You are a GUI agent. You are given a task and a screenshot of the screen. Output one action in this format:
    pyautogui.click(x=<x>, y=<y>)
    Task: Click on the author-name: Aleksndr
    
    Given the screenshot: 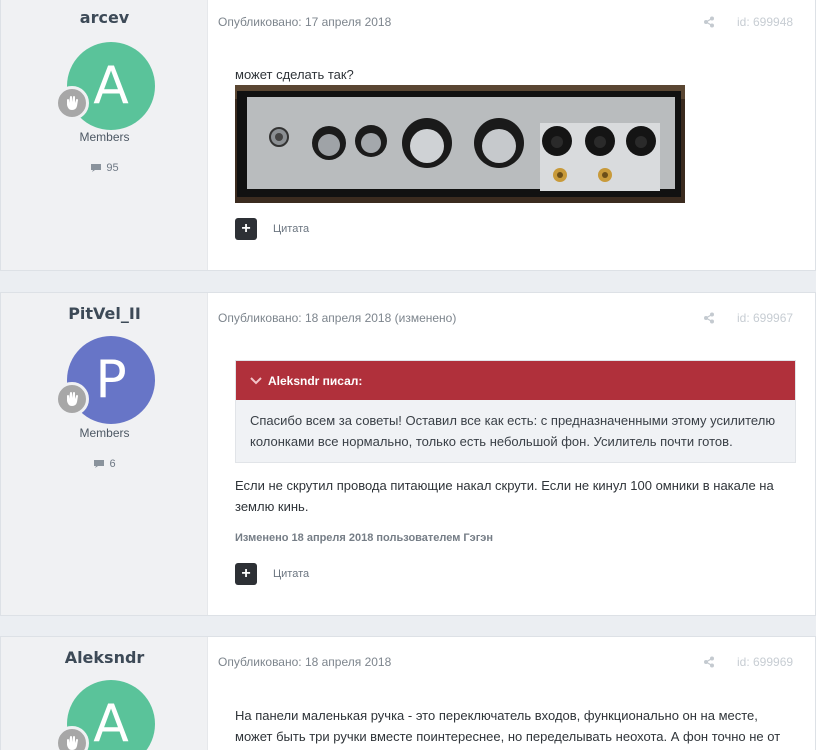 What is the action you would take?
    pyautogui.click(x=104, y=657)
    